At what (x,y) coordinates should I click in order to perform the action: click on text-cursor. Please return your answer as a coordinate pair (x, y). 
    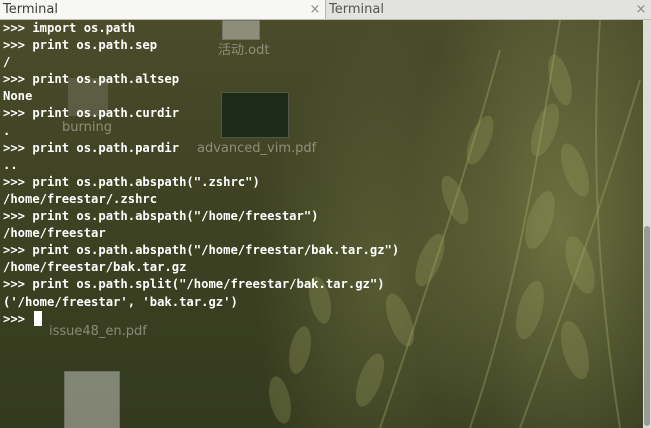
    Looking at the image, I should click on (38, 318).